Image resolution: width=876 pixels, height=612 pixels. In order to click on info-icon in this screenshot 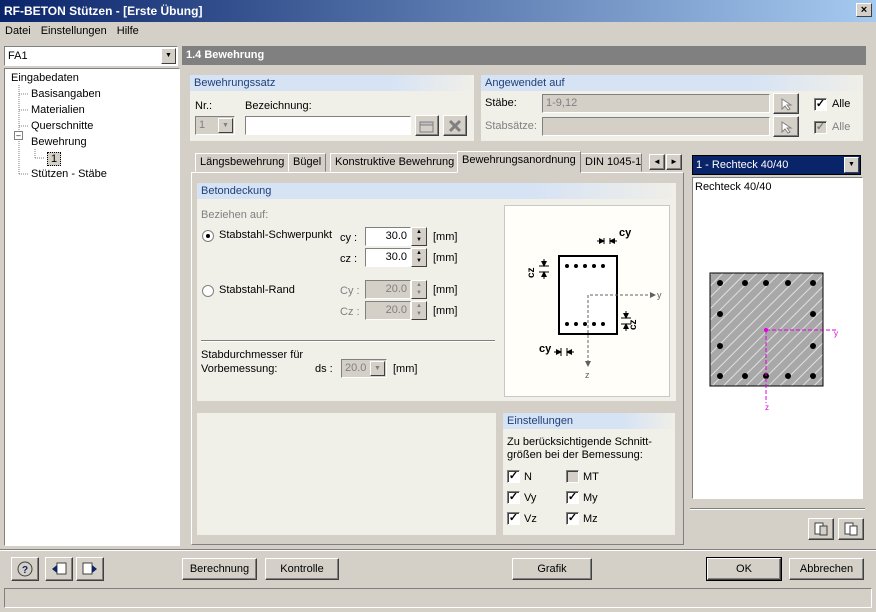, I will do `click(821, 529)`.